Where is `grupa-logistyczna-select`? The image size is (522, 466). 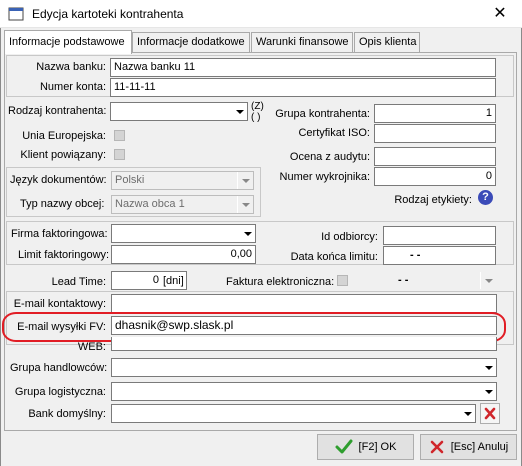 grupa-logistyczna-select is located at coordinates (304, 391).